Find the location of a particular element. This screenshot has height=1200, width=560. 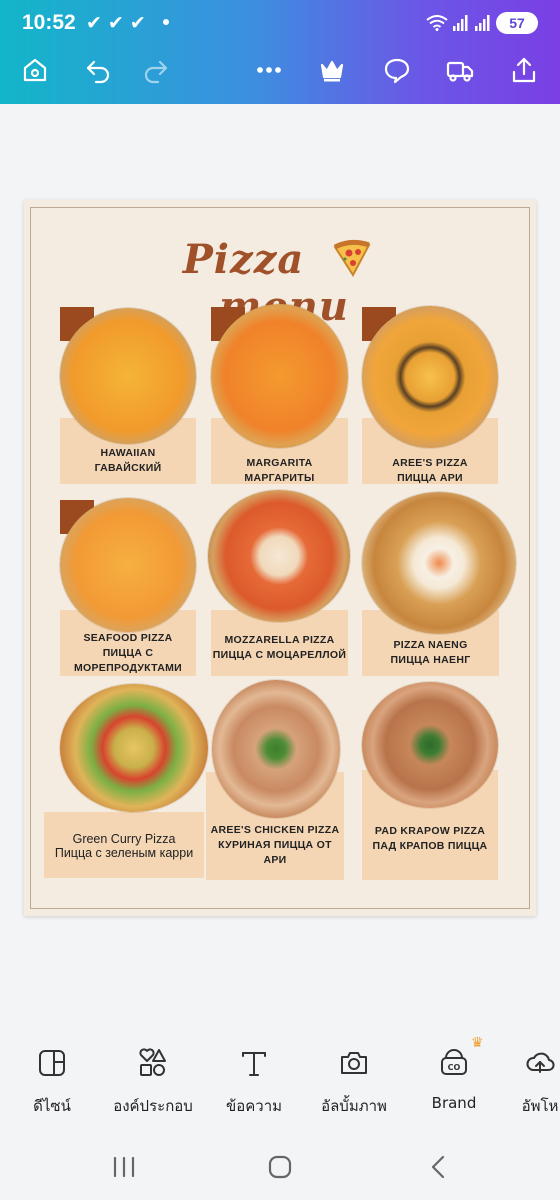

home-nav-button is located at coordinates (280, 1167).